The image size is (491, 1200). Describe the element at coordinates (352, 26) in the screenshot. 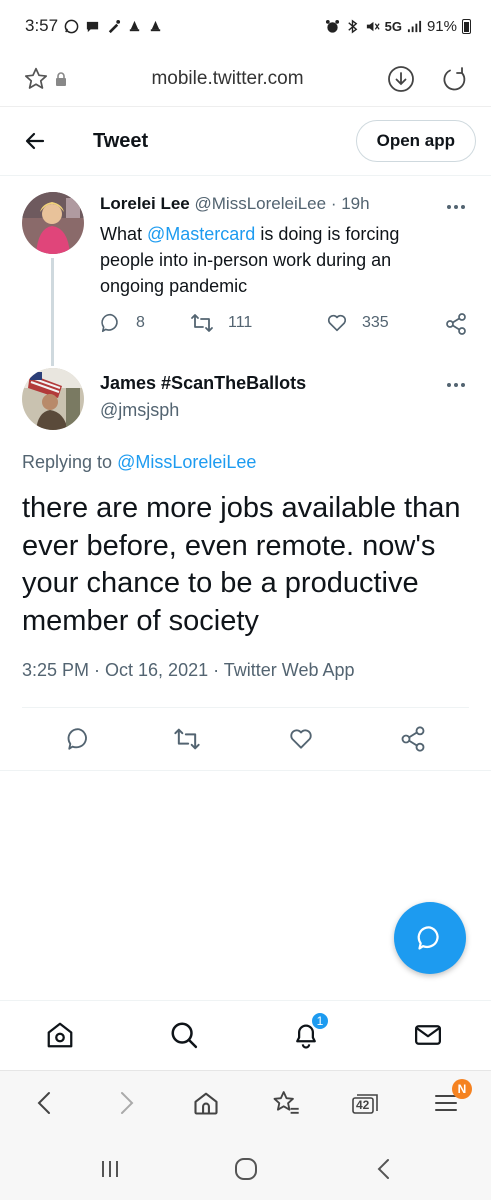

I see `bluetooth-icon` at that location.